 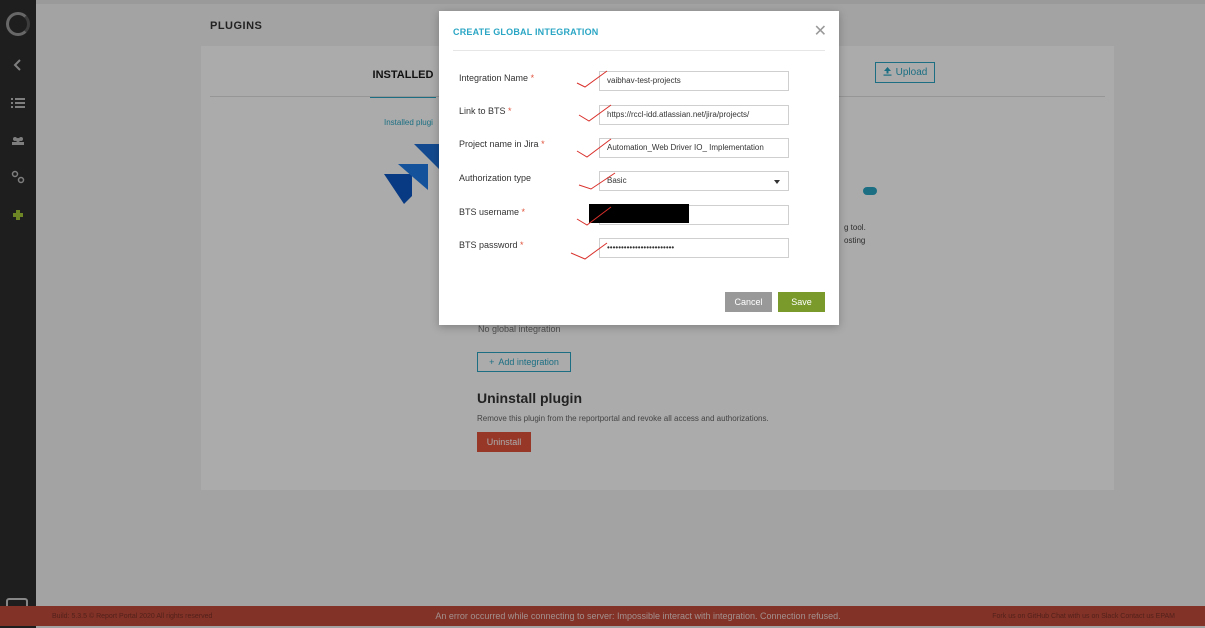 I want to click on integration-name-label: Integration Name *, so click(x=496, y=78).